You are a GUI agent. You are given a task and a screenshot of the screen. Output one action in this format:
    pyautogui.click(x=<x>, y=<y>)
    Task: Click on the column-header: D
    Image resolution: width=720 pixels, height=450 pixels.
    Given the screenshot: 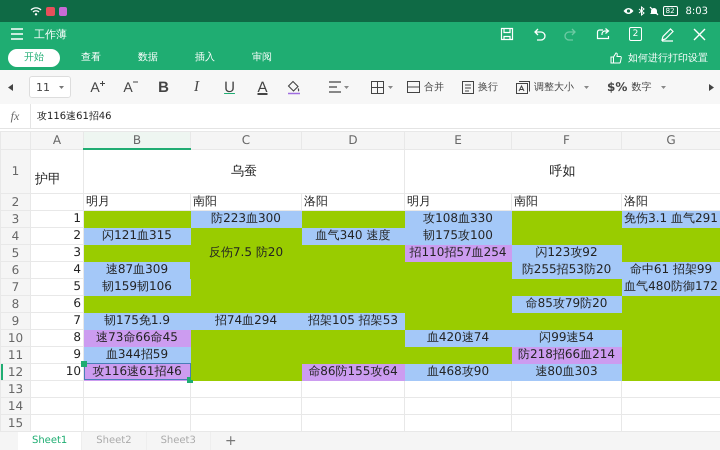 What is the action you would take?
    pyautogui.click(x=353, y=140)
    